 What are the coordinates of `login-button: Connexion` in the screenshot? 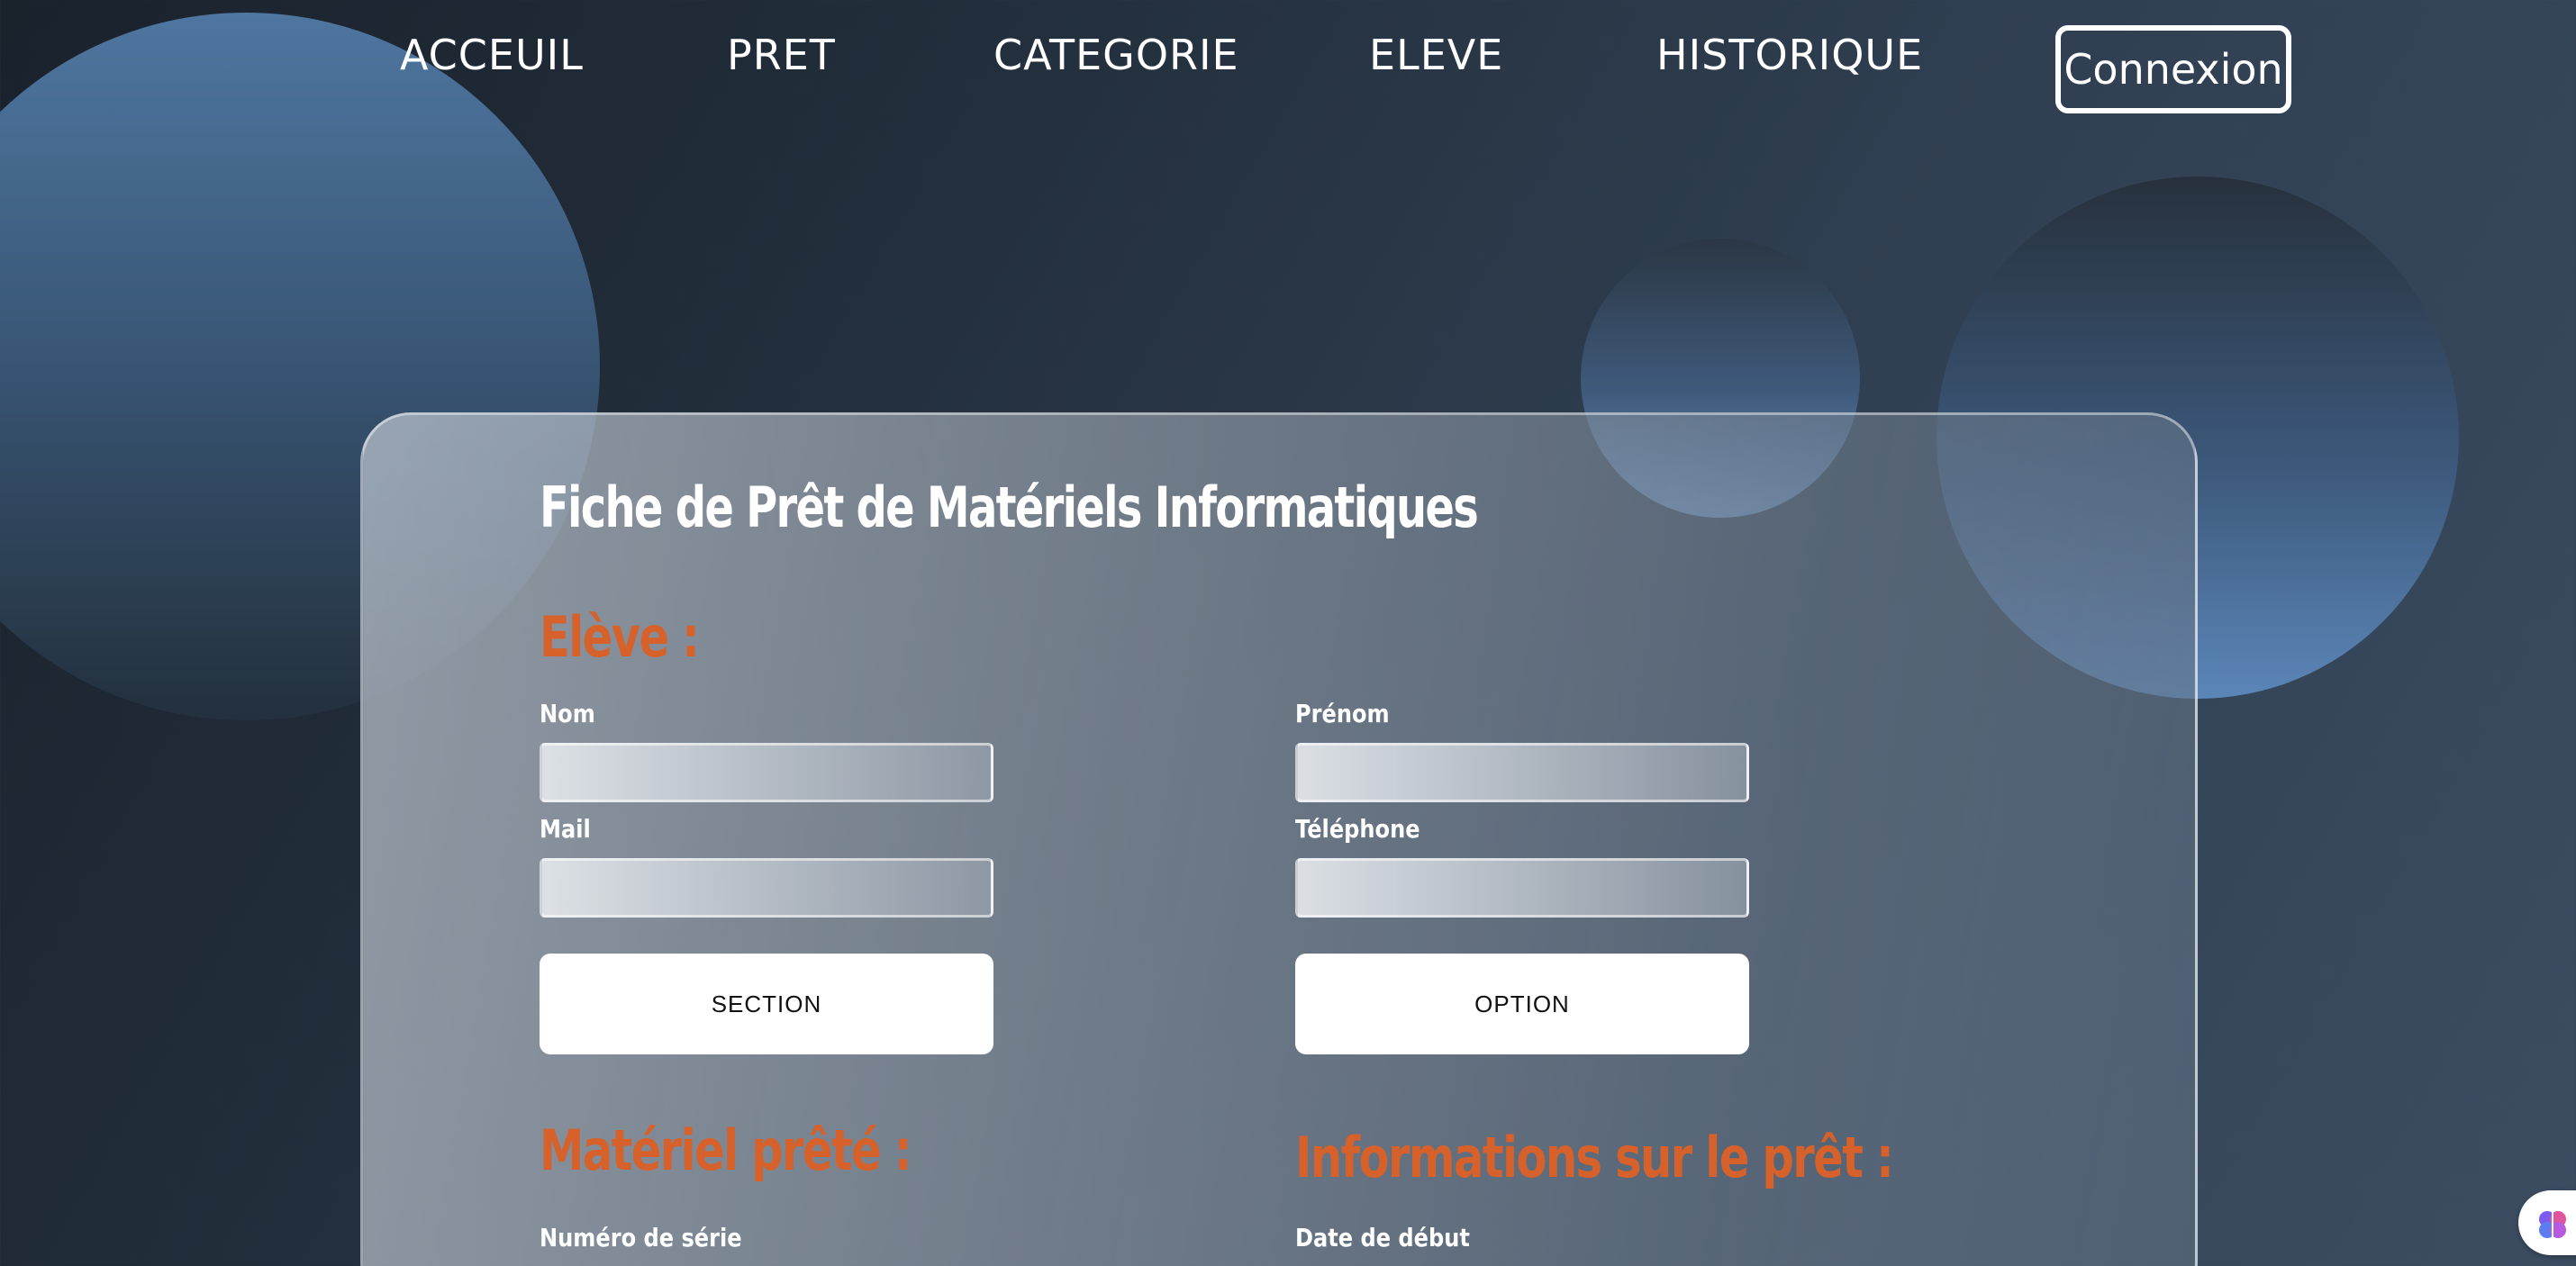 It's located at (2173, 69).